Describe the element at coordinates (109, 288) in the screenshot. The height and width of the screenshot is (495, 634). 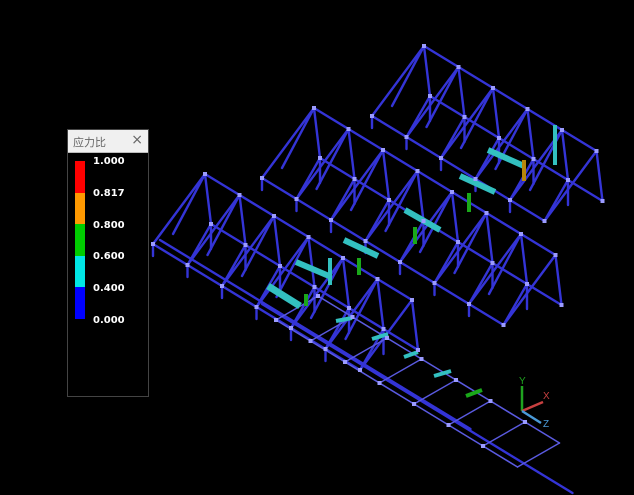
I see `legend-value-5: 0.400` at that location.